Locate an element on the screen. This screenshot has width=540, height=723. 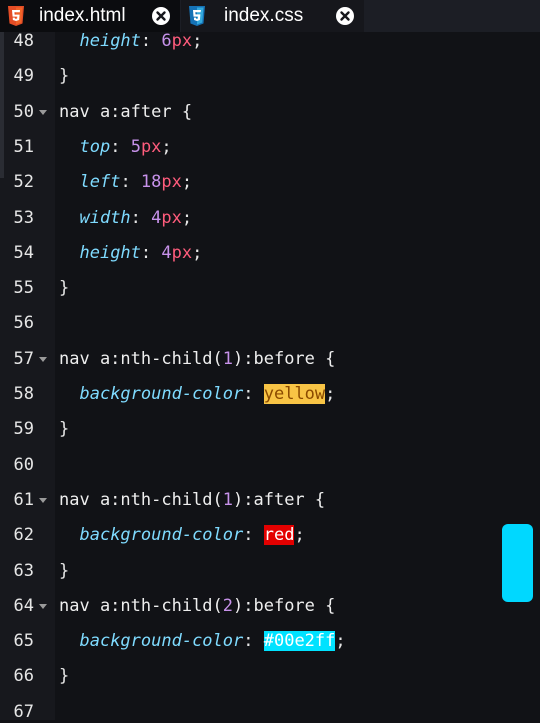
code-line: height: 6px; is located at coordinates (130, 41).